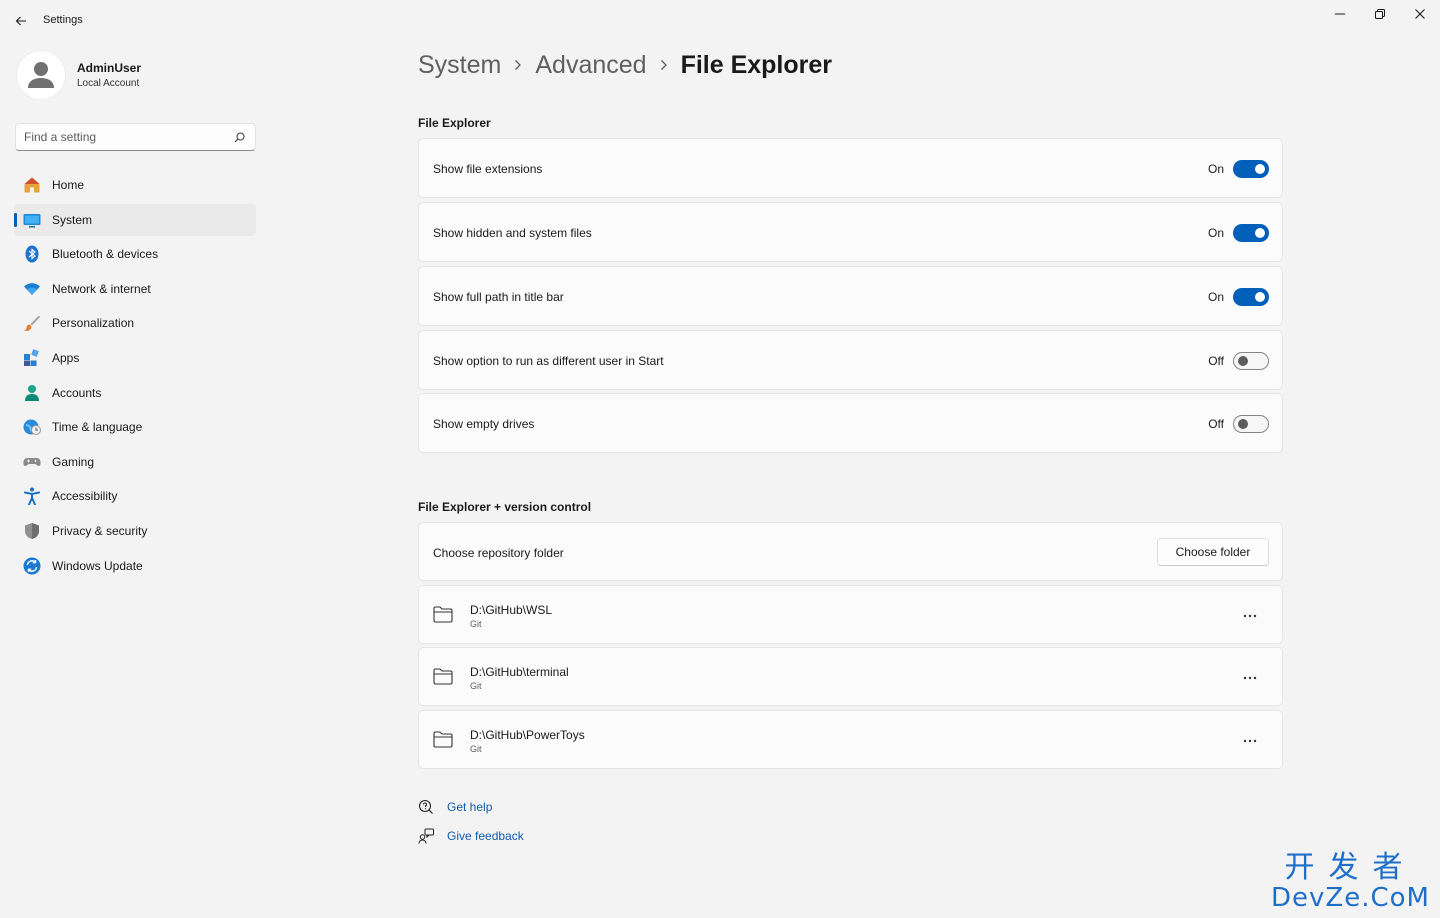 The image size is (1440, 918). I want to click on watermark-logo: 开发者 DevZe.CoM, so click(1350, 881).